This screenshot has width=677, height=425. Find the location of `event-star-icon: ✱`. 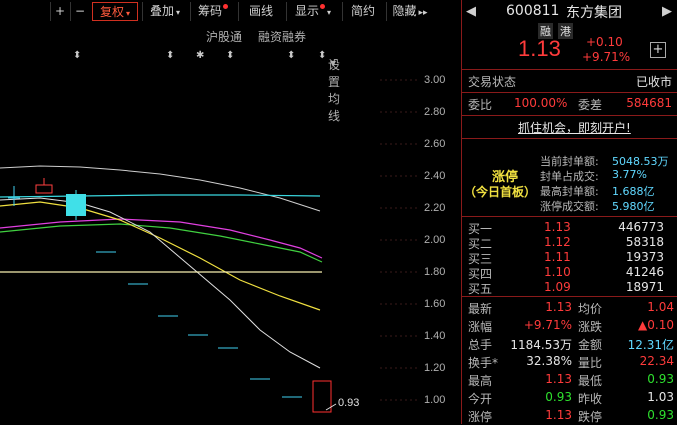

event-star-icon: ✱ is located at coordinates (200, 55).